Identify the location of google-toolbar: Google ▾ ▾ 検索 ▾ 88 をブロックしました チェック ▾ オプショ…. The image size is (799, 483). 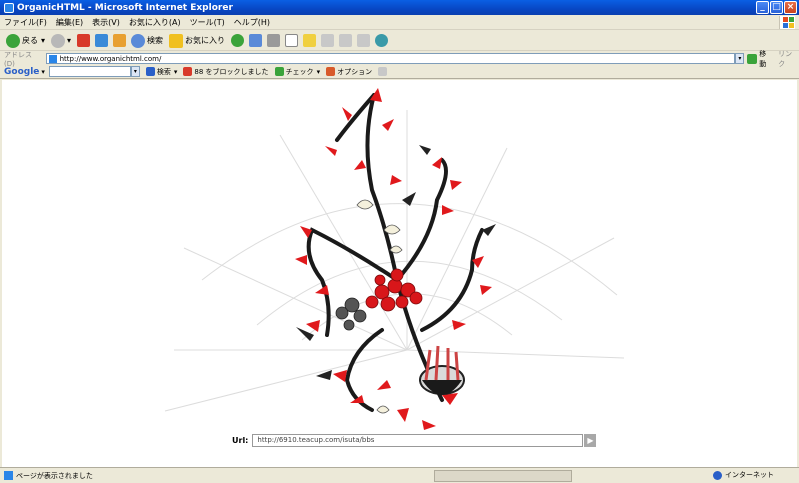
(399, 72).